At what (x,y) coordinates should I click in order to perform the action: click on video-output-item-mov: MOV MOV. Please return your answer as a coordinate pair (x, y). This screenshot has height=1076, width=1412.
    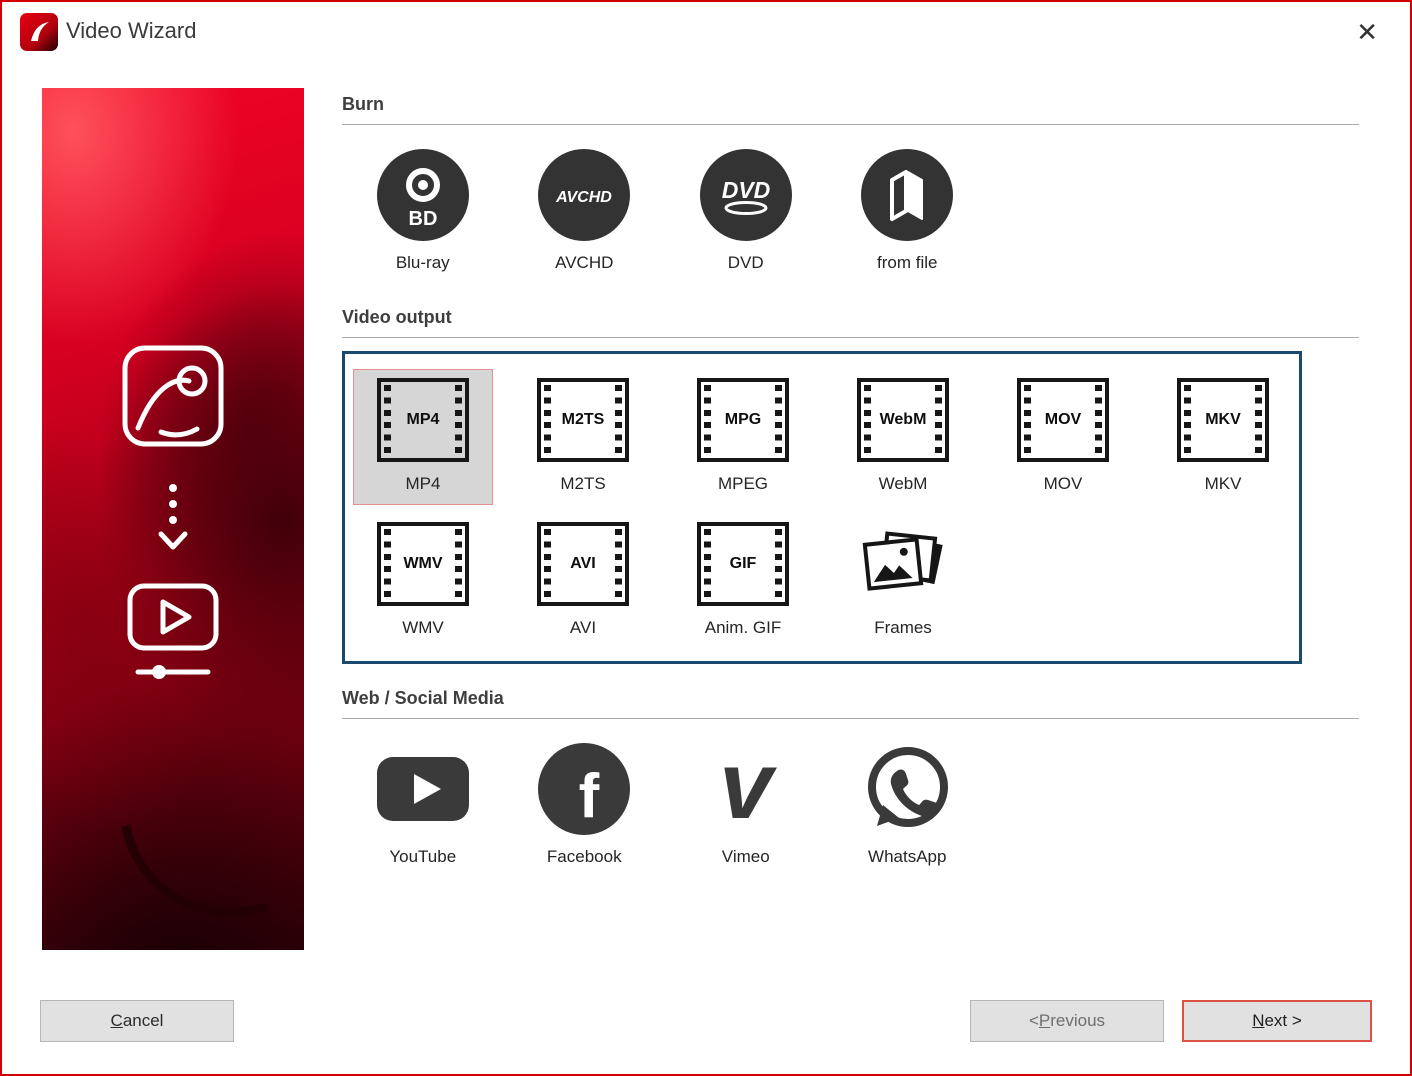
    Looking at the image, I should click on (1063, 437).